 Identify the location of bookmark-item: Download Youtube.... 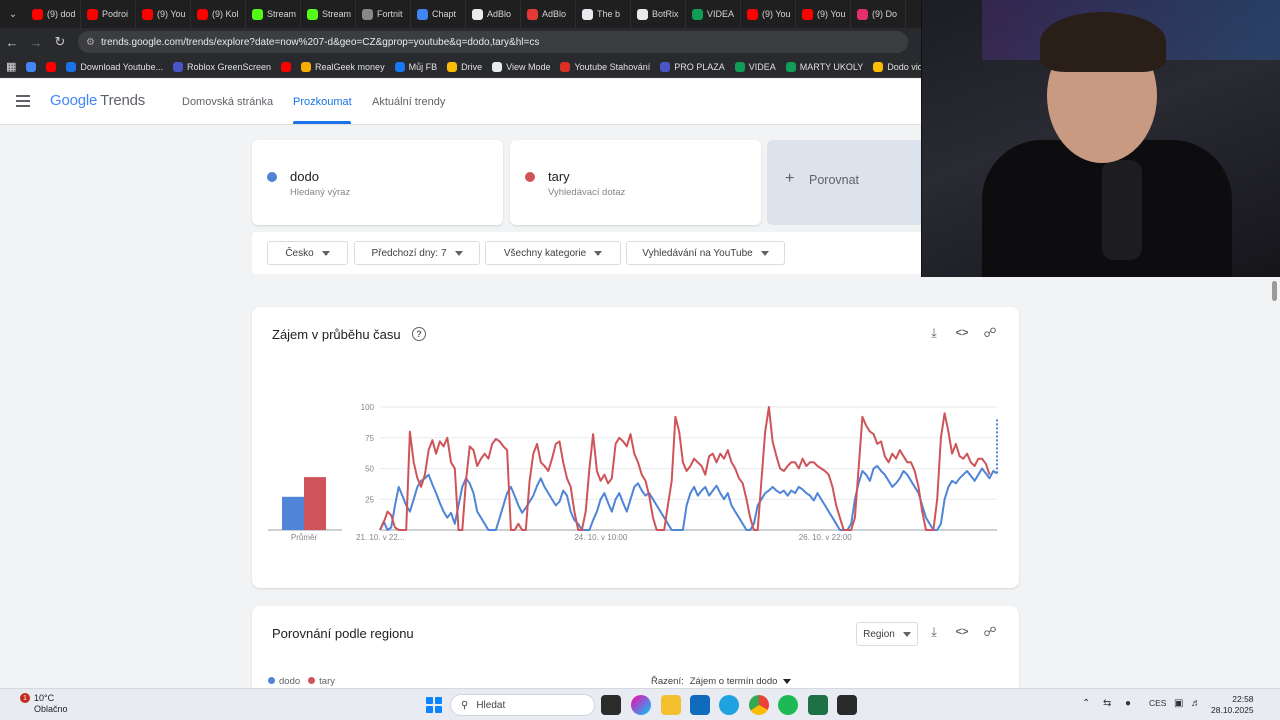
(114, 66).